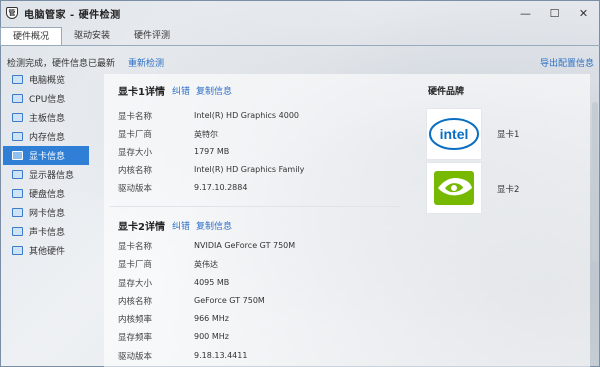 The width and height of the screenshot is (600, 367). I want to click on gpu1-value-core: Intel(R) HD Graphics Family, so click(249, 169).